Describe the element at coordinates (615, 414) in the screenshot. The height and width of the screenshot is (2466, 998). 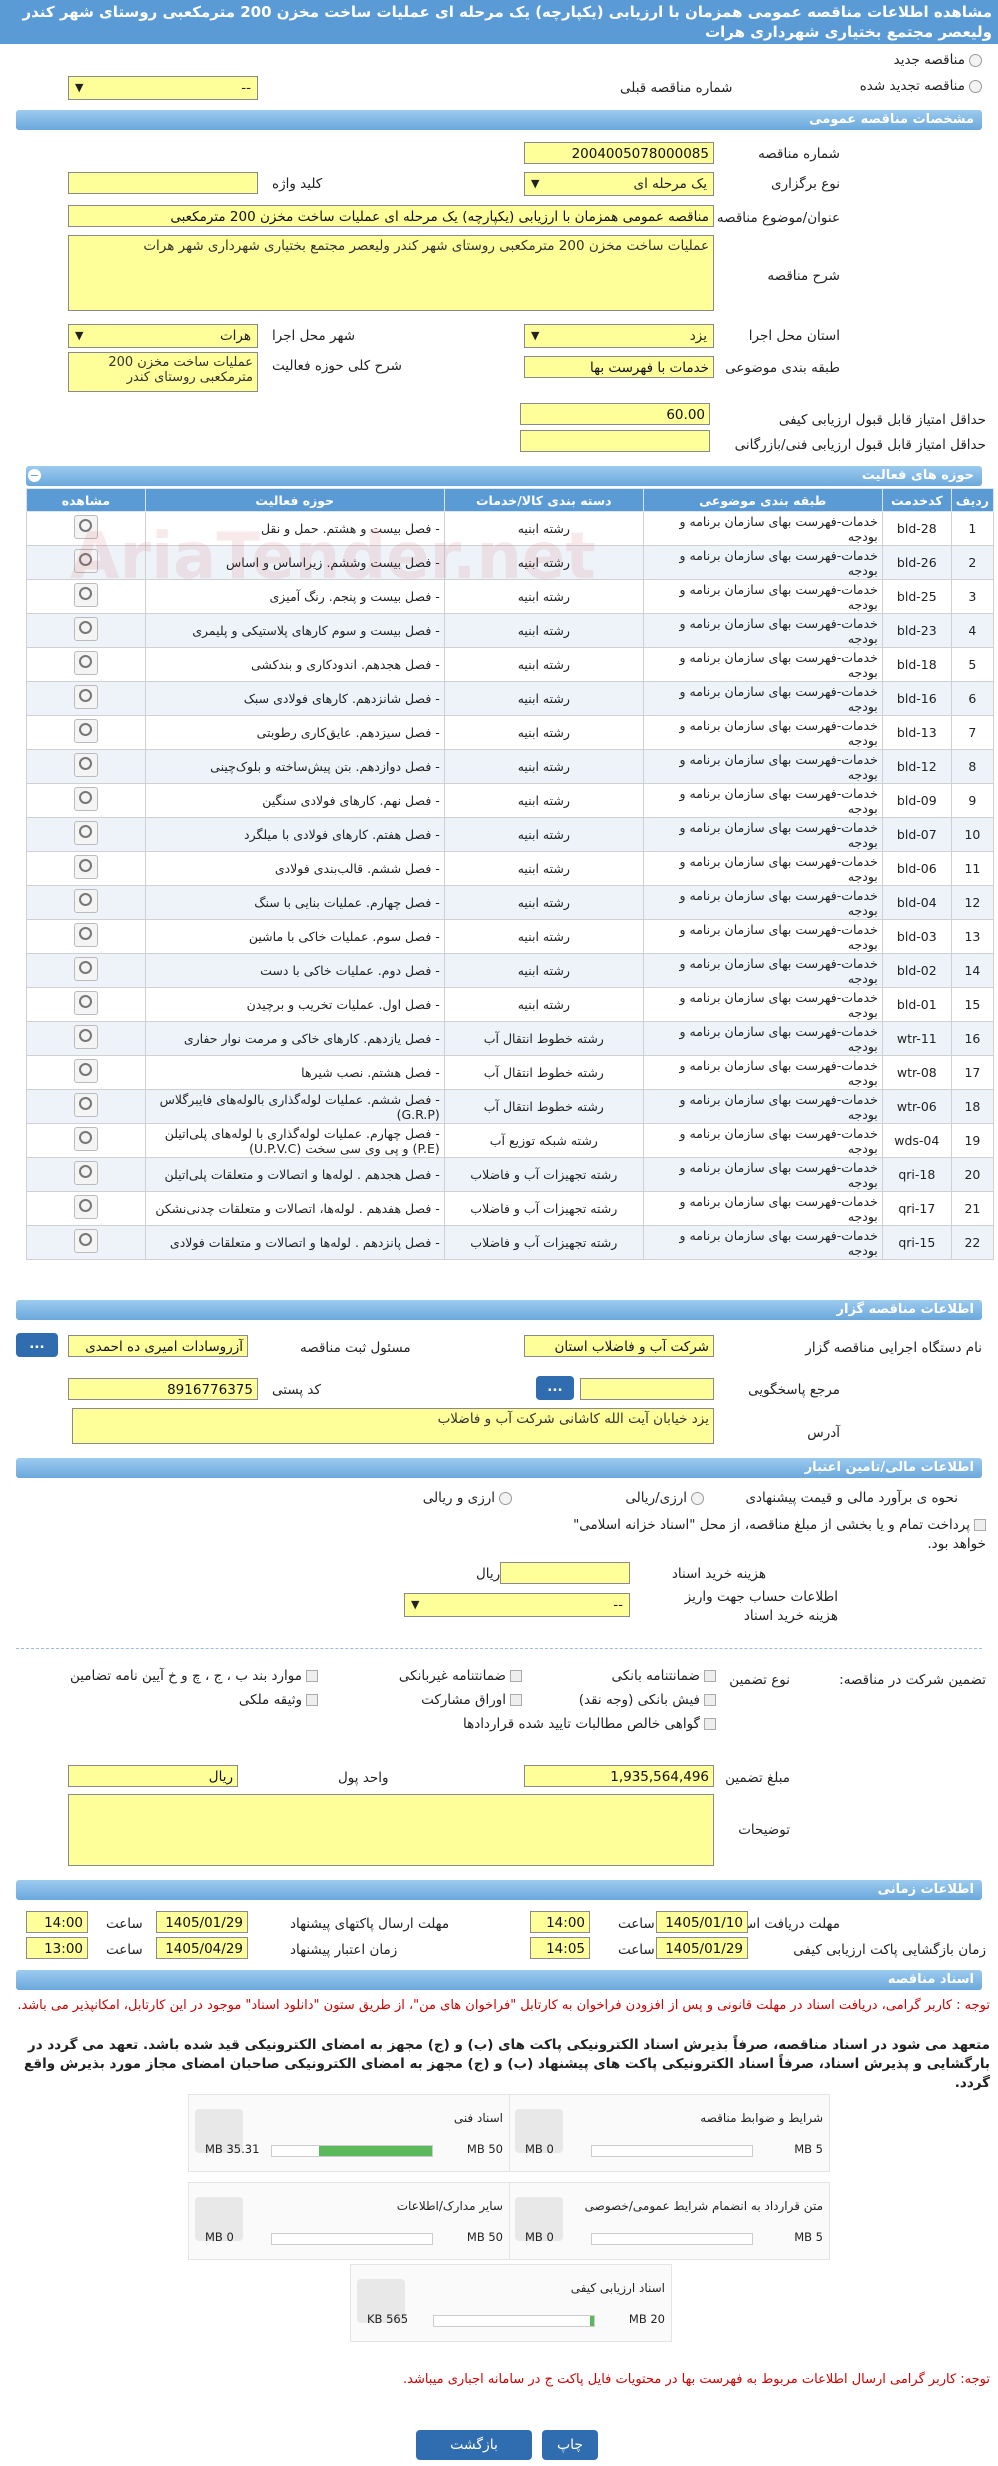
I see `min-quality-field: 60.00` at that location.